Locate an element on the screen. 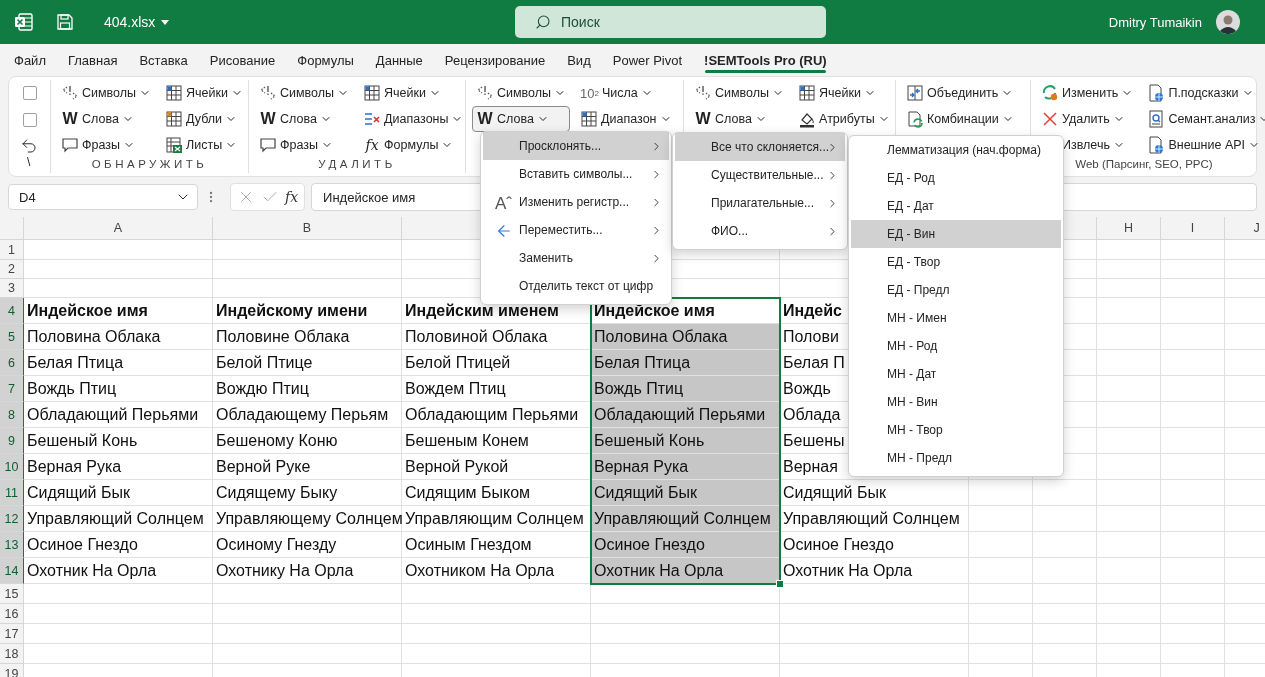 Image resolution: width=1265 pixels, height=677 pixels. file-name-button: 404.xlsx is located at coordinates (137, 22).